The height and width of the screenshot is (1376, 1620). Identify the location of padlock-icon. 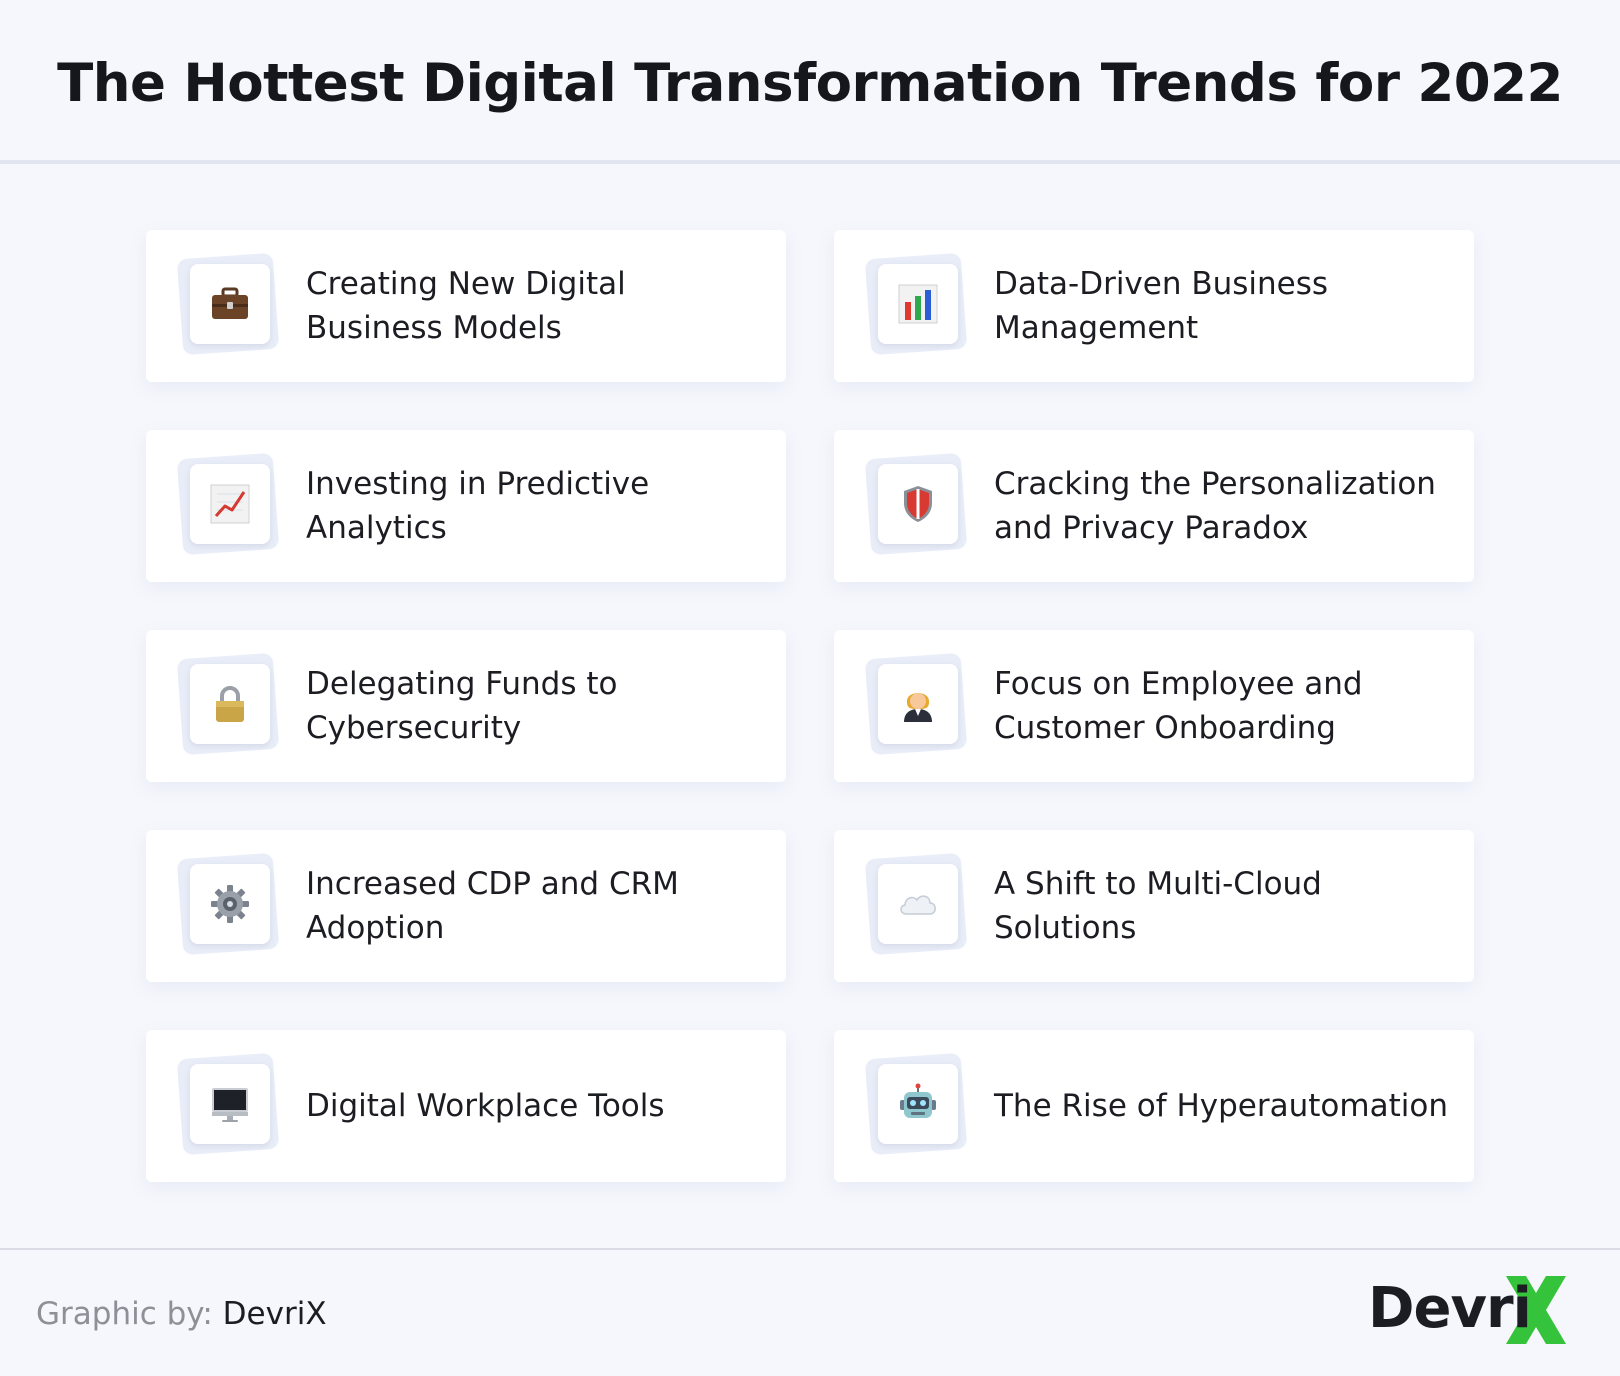
(230, 704).